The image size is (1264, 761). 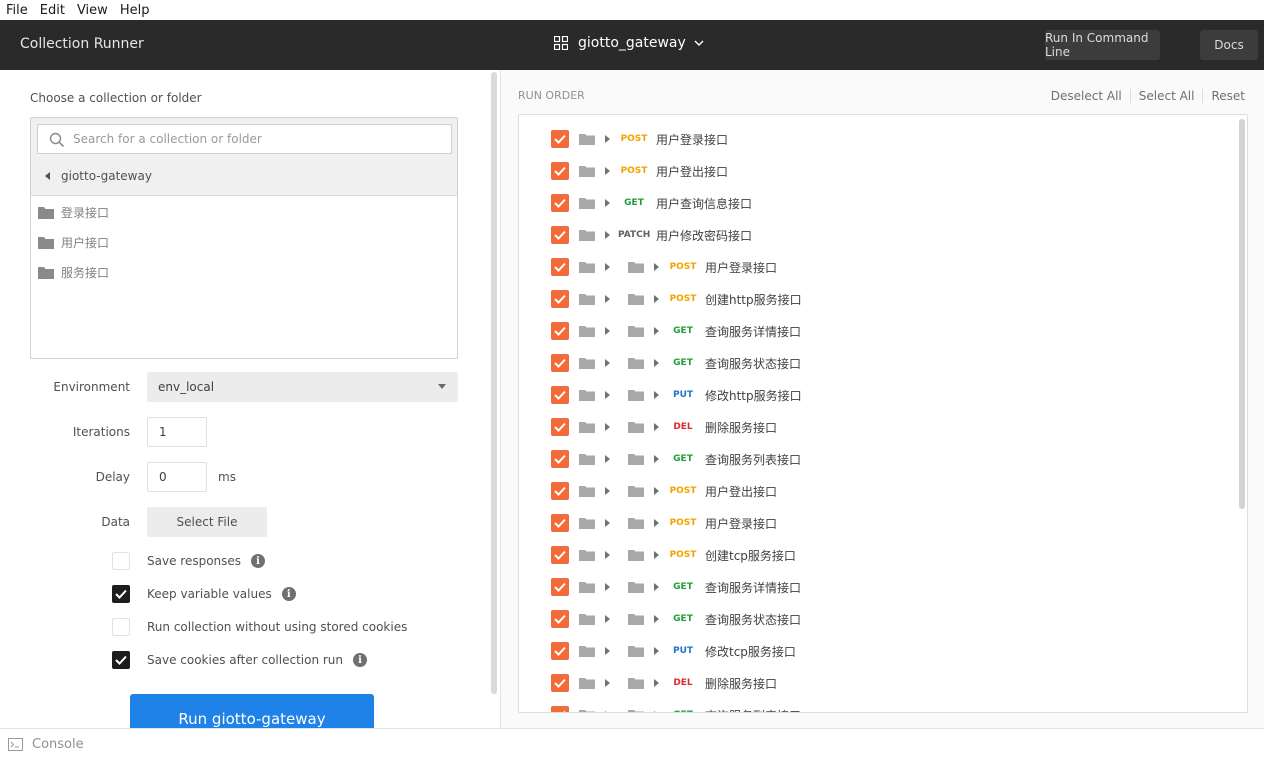 What do you see at coordinates (177, 432) in the screenshot?
I see `iterations-input: 1` at bounding box center [177, 432].